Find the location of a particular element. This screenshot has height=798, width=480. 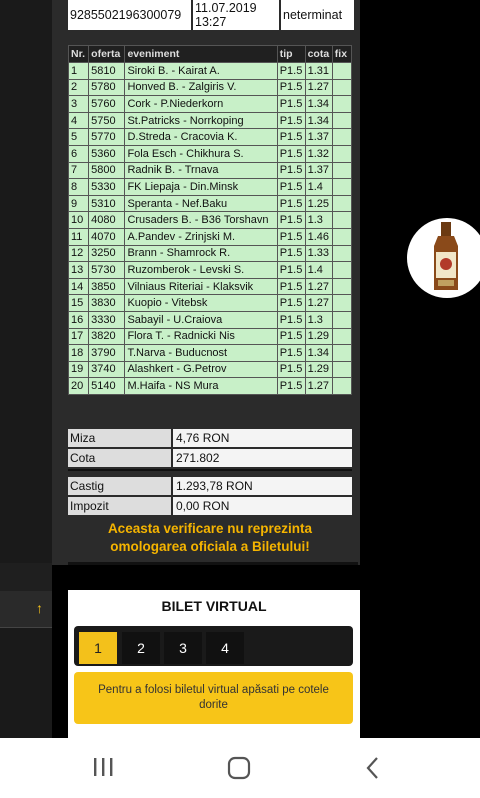

recent-apps-icon is located at coordinates (104, 769).